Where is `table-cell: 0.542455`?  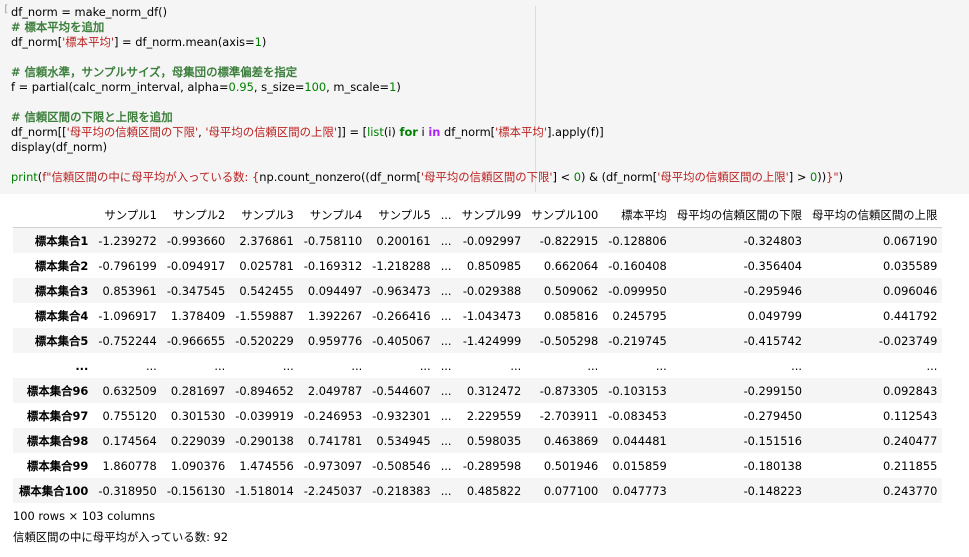 table-cell: 0.542455 is located at coordinates (266, 290).